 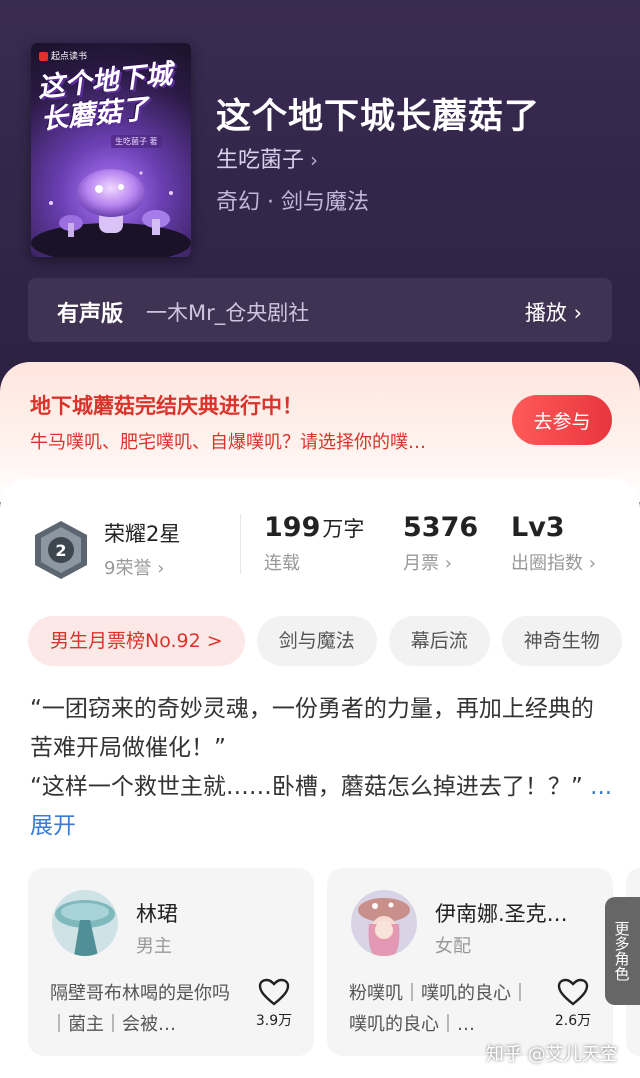 What do you see at coordinates (111, 150) in the screenshot?
I see `book-cover: 起点读书 这个地下城长蘑菇了 生吃菌子 著` at bounding box center [111, 150].